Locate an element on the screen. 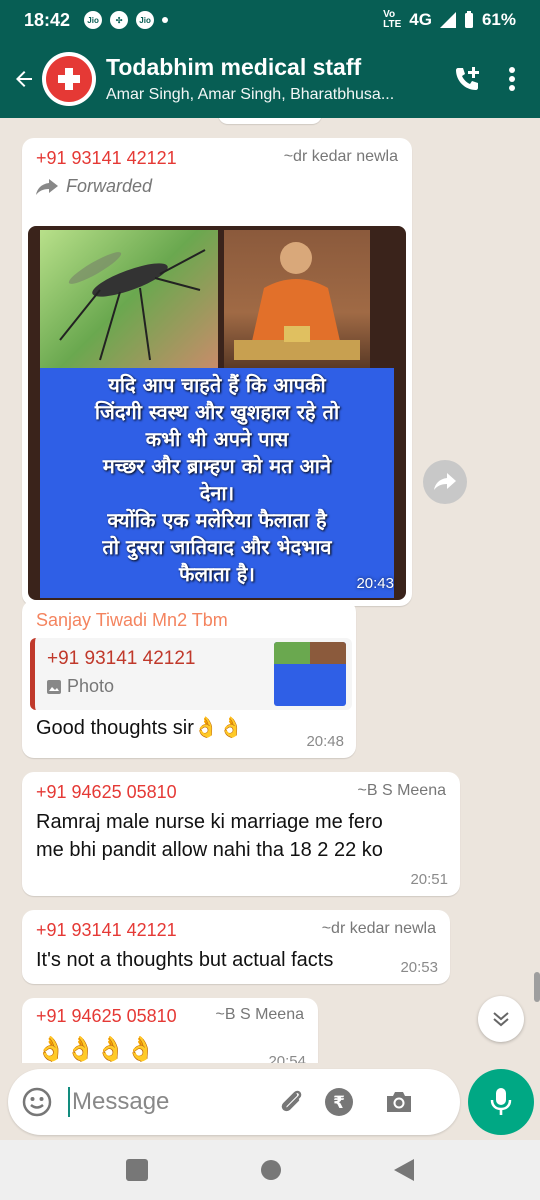 The width and height of the screenshot is (540, 1200). system-nav-bar is located at coordinates (270, 1170).